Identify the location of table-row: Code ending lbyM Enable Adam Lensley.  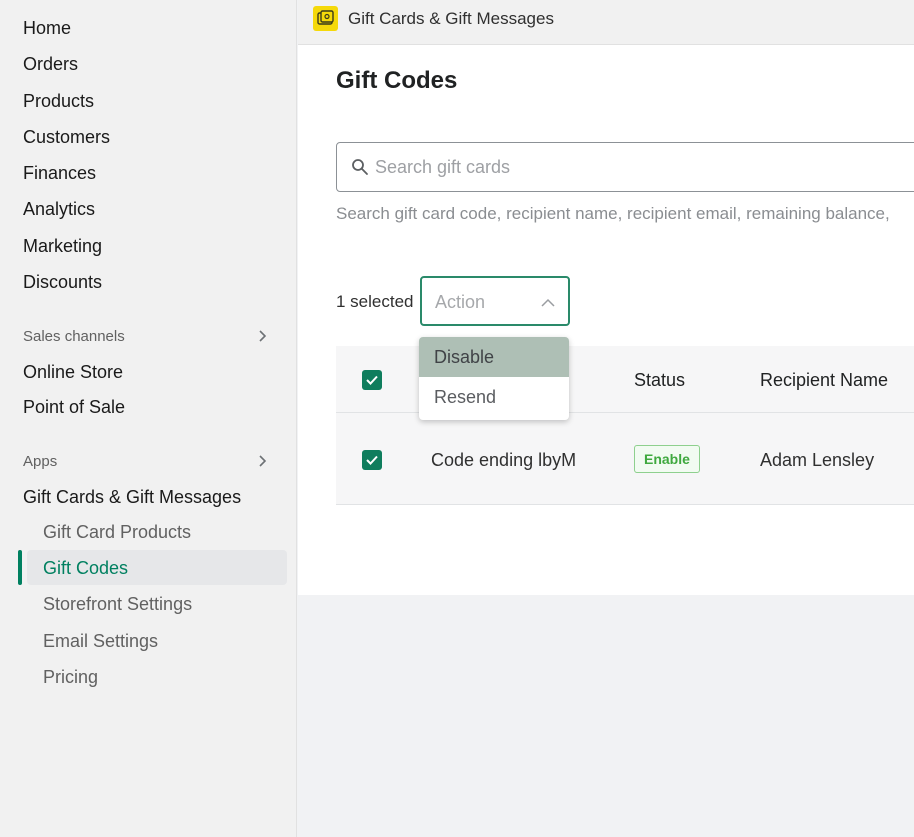
(625, 459).